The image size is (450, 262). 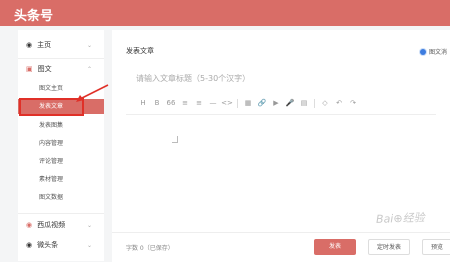 I want to click on top-bar: 头条号, so click(x=225, y=13).